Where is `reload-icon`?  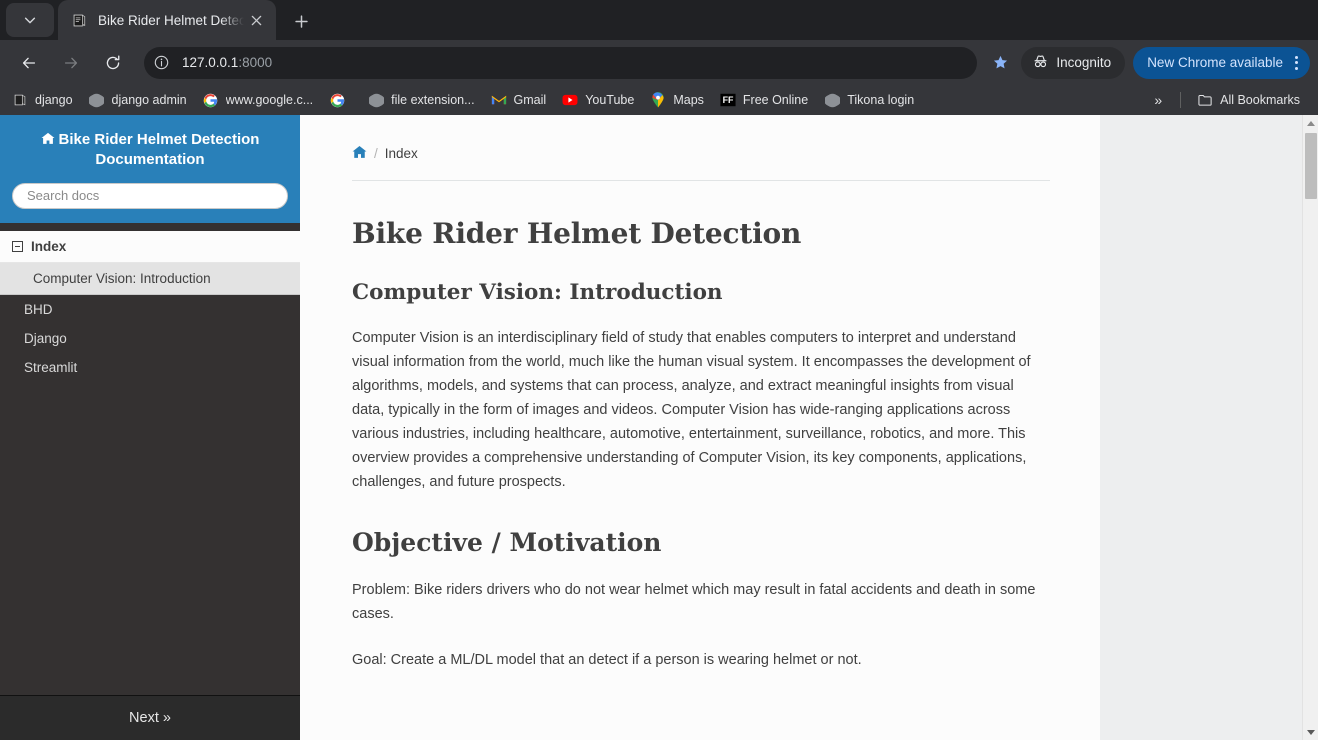 reload-icon is located at coordinates (113, 61).